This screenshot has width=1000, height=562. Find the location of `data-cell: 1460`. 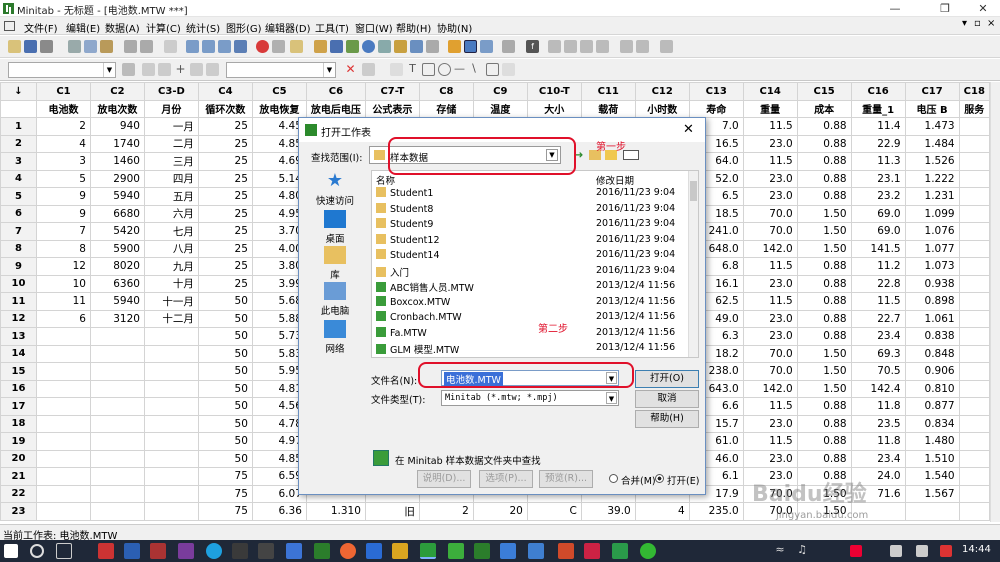

data-cell: 1460 is located at coordinates (117, 161).